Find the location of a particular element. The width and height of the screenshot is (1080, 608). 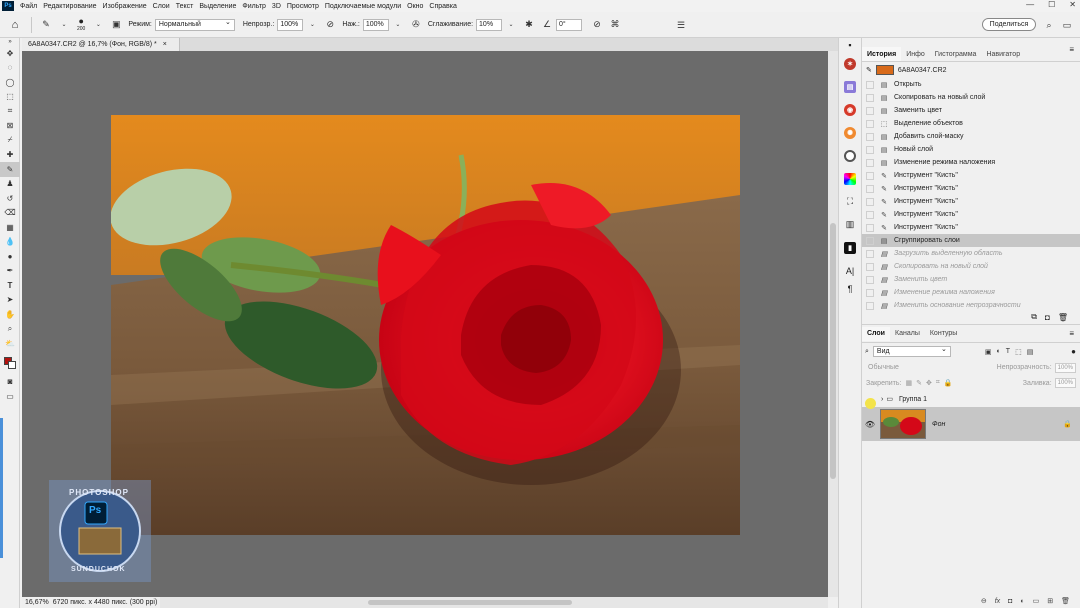

menu-filter: Фильтр is located at coordinates (254, 6).